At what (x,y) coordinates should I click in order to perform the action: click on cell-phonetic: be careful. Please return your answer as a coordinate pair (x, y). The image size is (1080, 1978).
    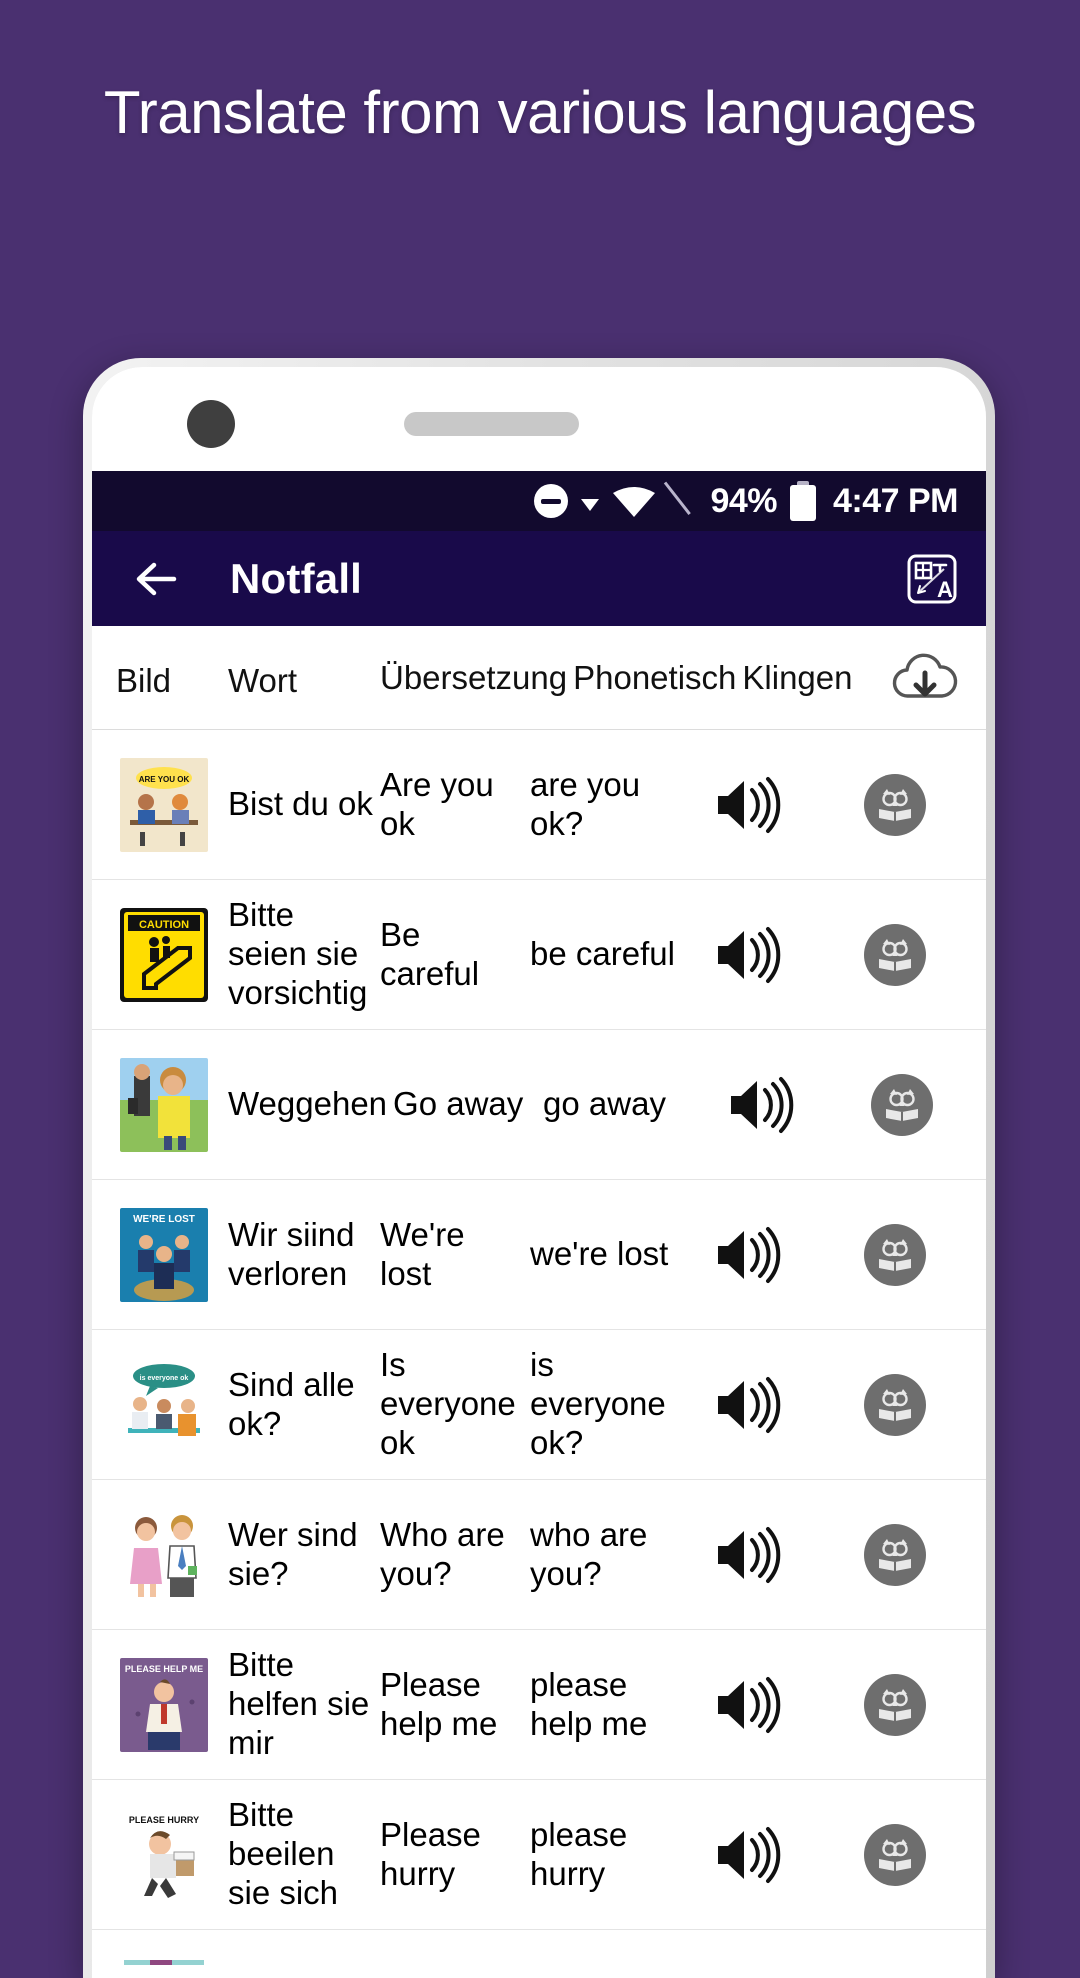
    Looking at the image, I should click on (606, 954).